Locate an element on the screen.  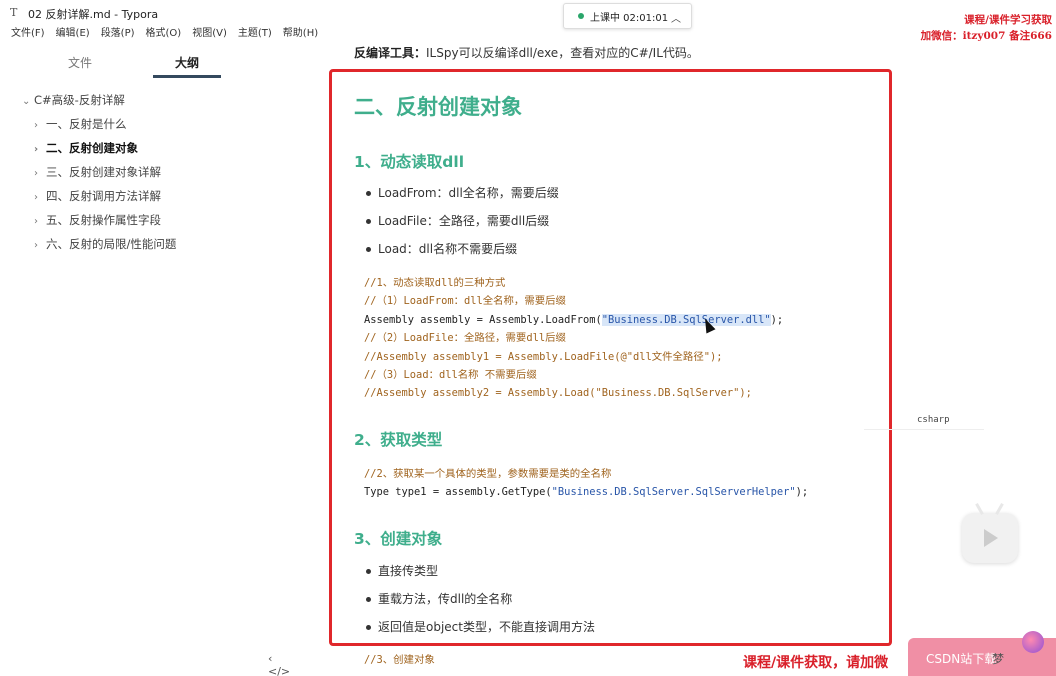
outline-item-6: › 六、反射的局限/性能问题 is located at coordinates (99, 248).